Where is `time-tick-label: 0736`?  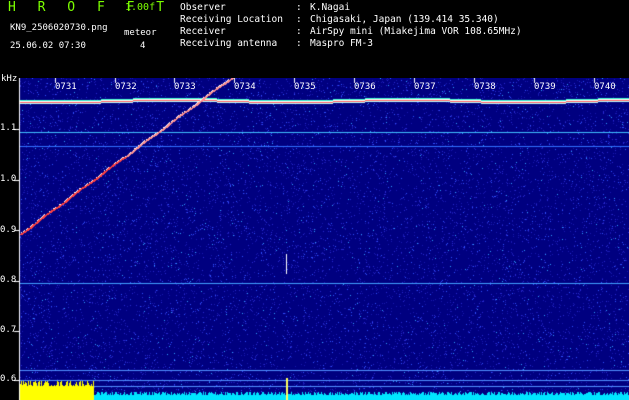 time-tick-label: 0736 is located at coordinates (365, 87).